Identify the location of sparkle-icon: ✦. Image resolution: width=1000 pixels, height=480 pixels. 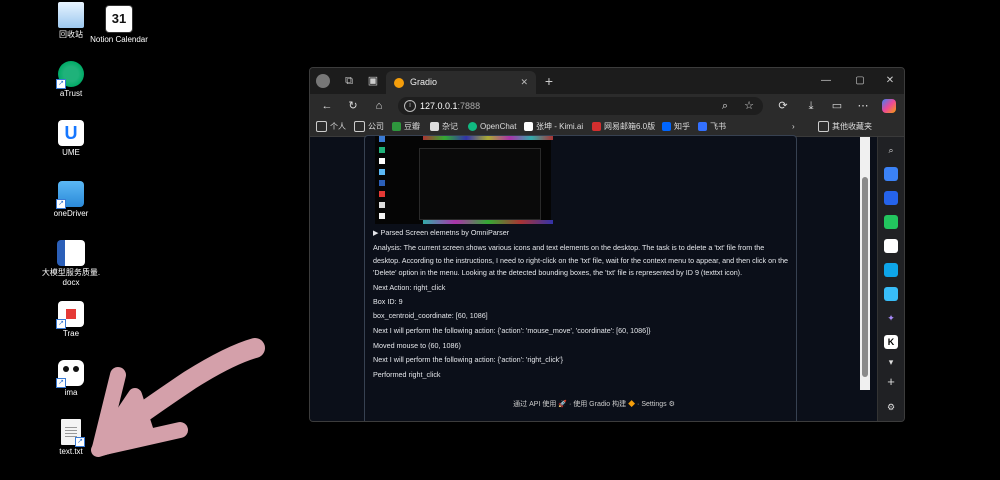
(891, 318).